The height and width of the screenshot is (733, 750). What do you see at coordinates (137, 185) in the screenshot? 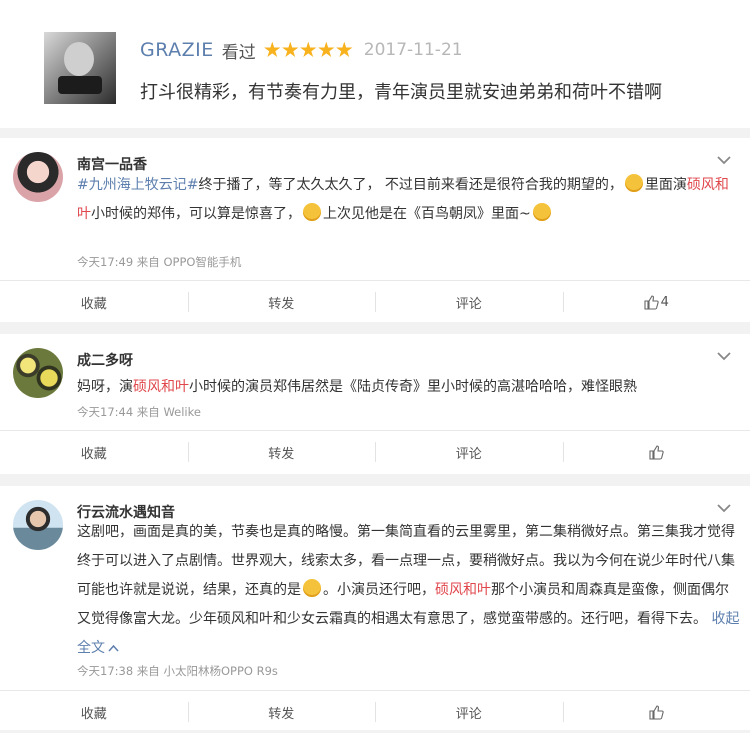
I see `topic-tag: #九州海上牧云记#` at bounding box center [137, 185].